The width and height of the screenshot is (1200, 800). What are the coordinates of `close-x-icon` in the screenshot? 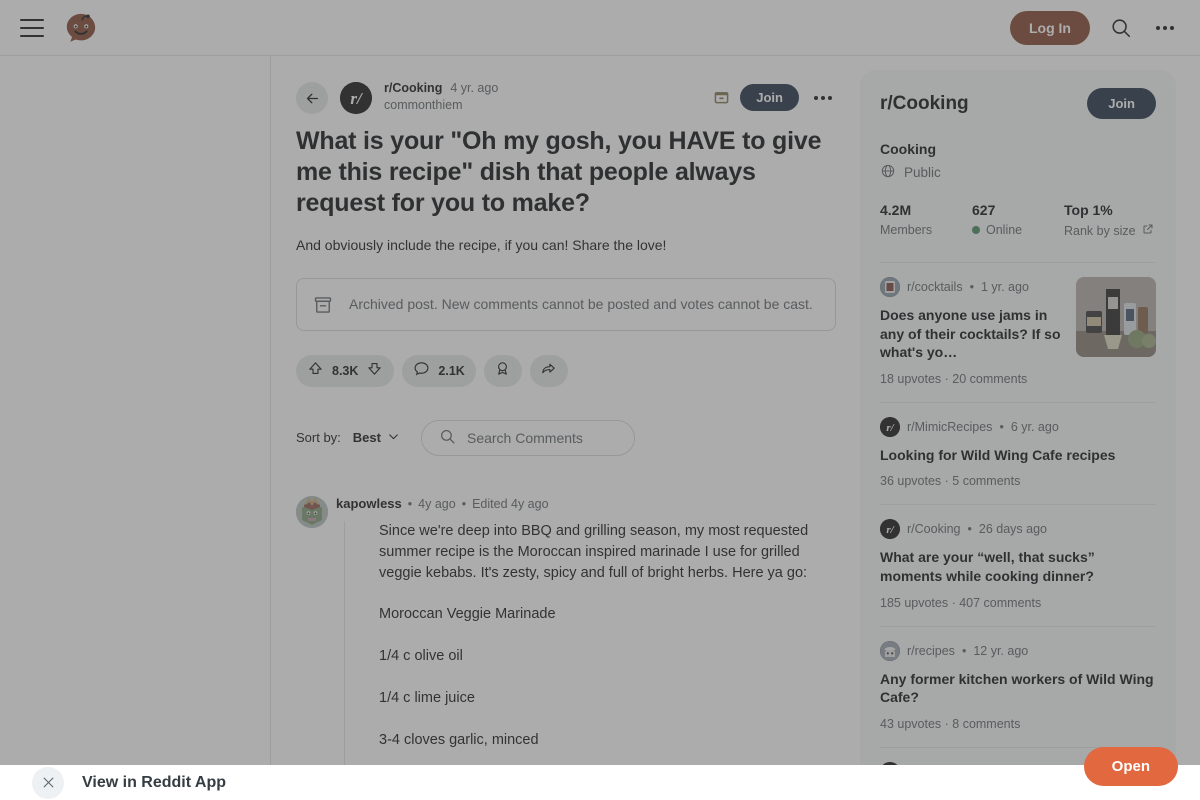 It's located at (48, 782).